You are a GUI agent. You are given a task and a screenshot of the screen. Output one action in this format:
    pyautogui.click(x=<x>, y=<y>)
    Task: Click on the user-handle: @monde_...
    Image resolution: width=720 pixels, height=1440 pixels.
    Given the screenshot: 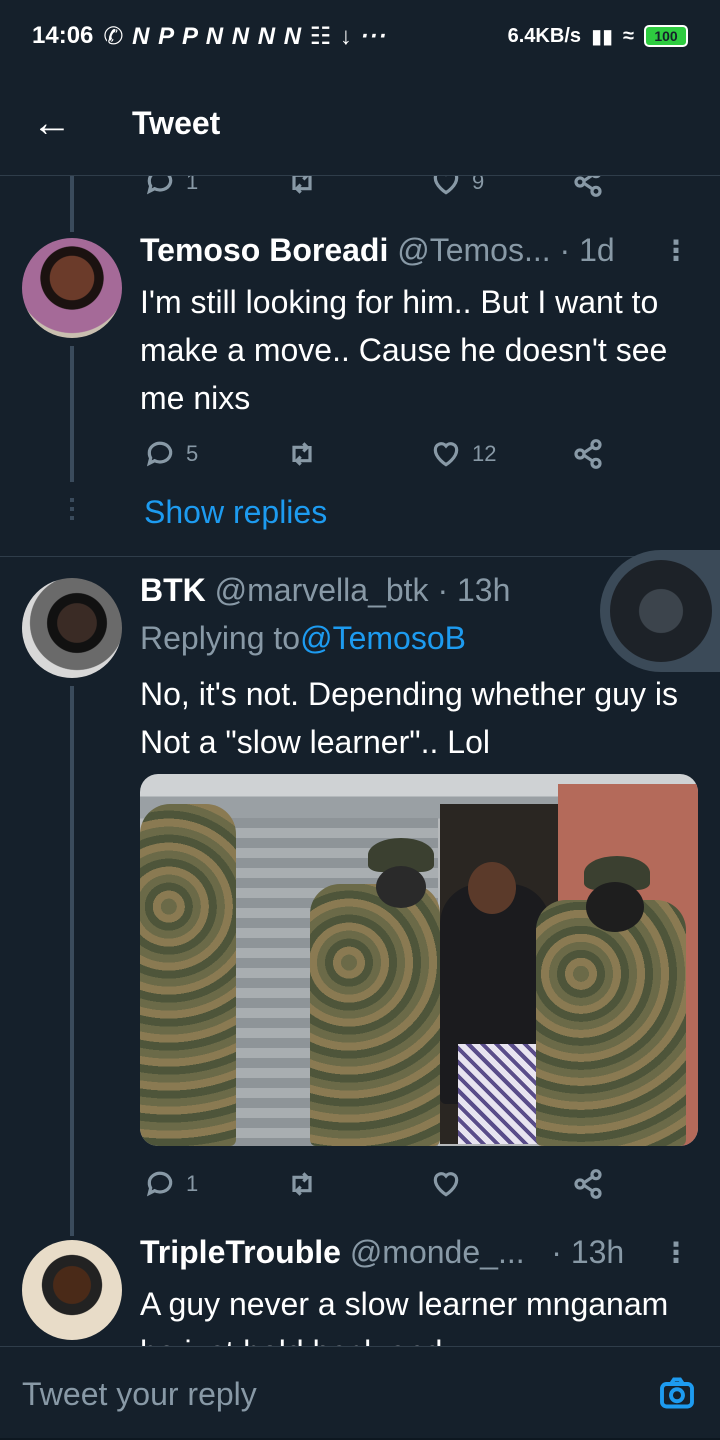 What is the action you would take?
    pyautogui.click(x=437, y=1252)
    